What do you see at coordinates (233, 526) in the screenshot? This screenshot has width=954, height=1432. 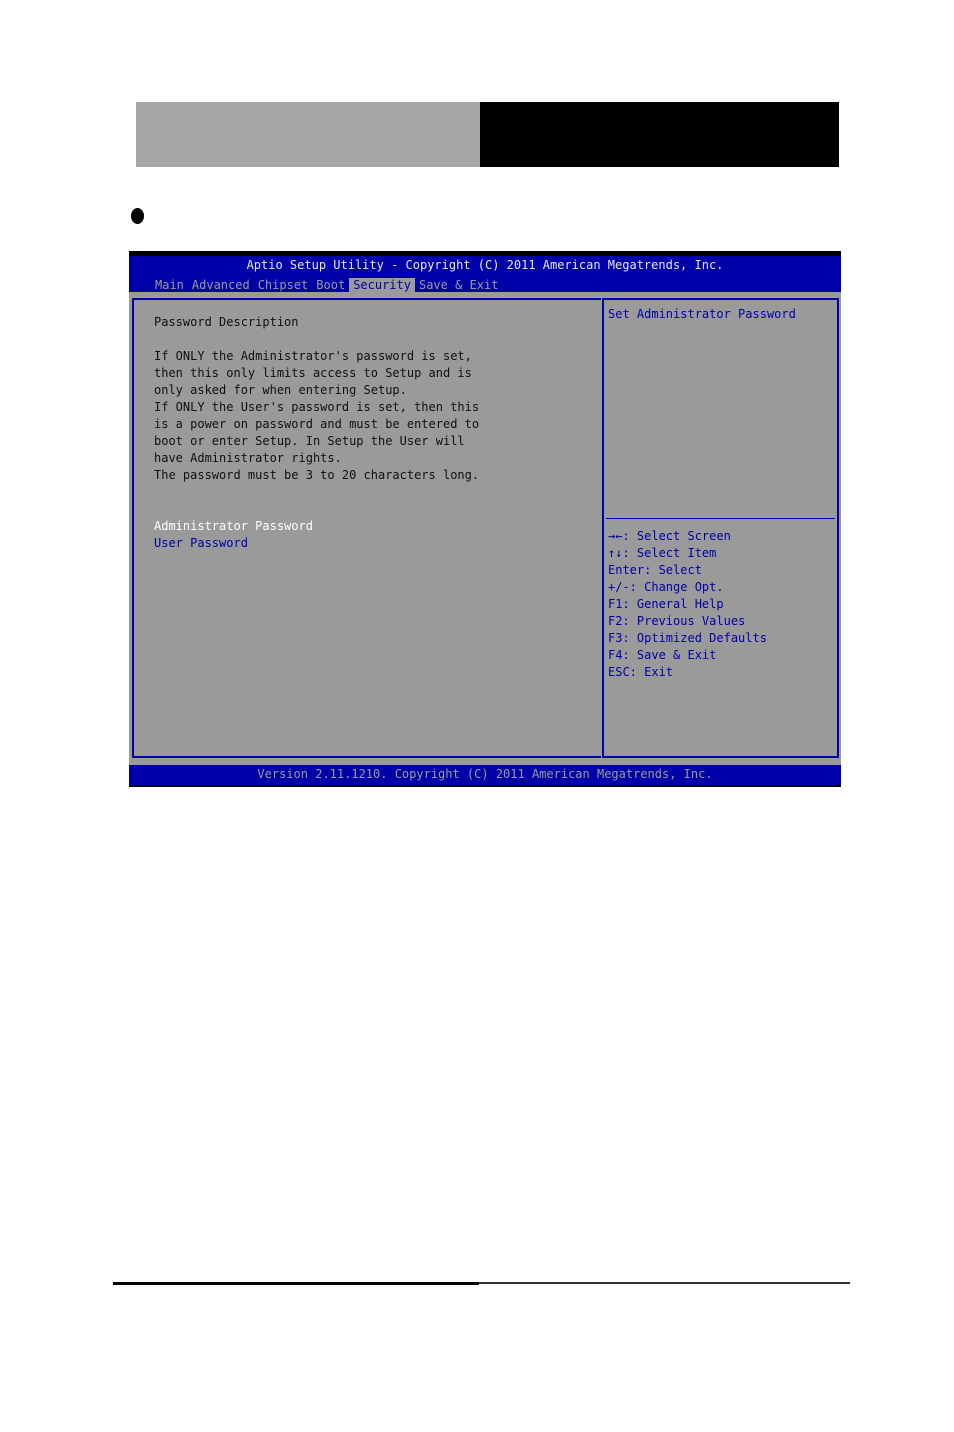 I see `administrator-password-item: Administrator Password` at bounding box center [233, 526].